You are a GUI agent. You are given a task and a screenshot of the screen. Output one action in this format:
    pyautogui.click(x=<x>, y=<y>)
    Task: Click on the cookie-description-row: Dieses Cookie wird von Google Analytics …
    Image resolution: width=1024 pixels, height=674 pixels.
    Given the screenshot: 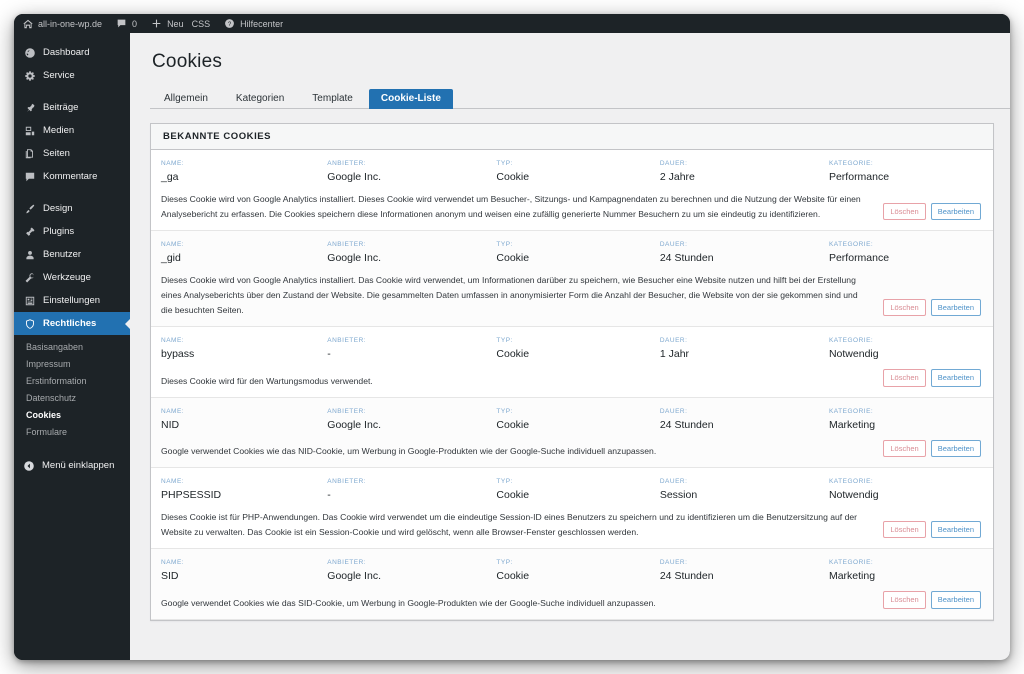 What is the action you would take?
    pyautogui.click(x=572, y=203)
    